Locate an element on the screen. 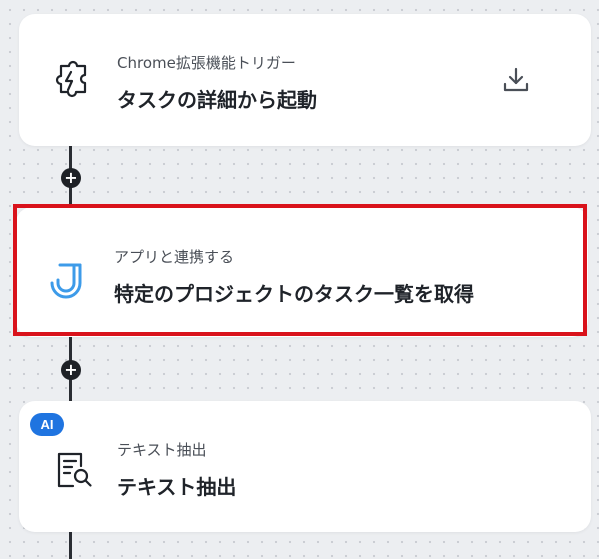 The height and width of the screenshot is (559, 599). document-search-icon is located at coordinates (74, 469).